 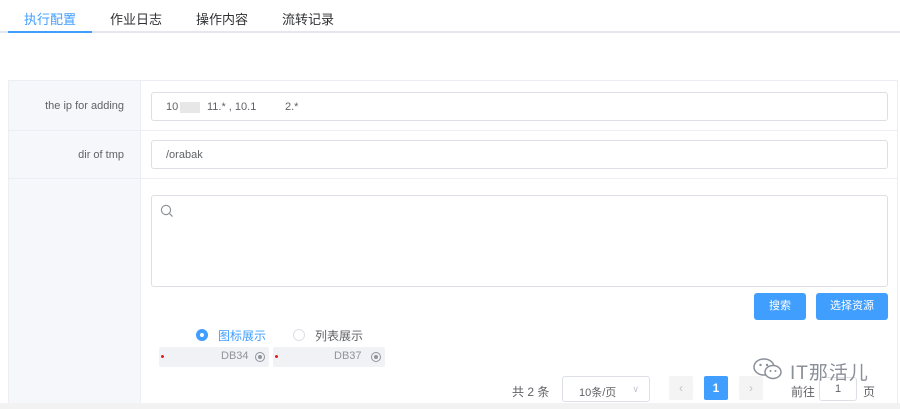 What do you see at coordinates (214, 357) in the screenshot?
I see `resource-chip-db34: DB34` at bounding box center [214, 357].